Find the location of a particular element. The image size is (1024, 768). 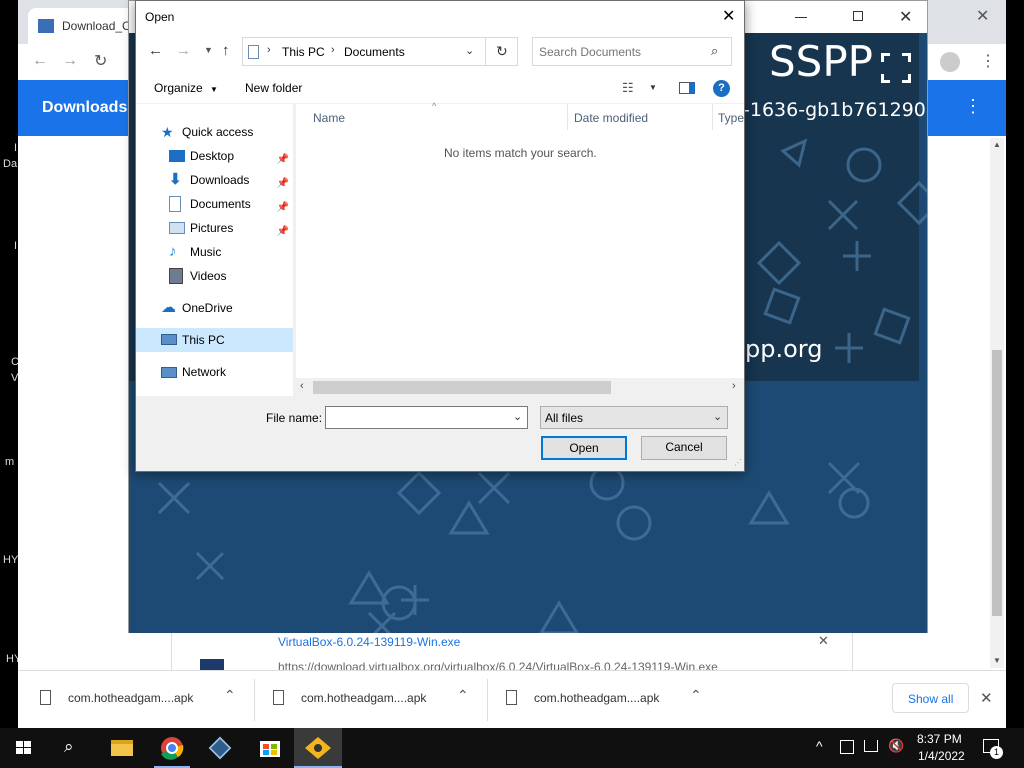

nav-videos: Videos is located at coordinates (229, 276).